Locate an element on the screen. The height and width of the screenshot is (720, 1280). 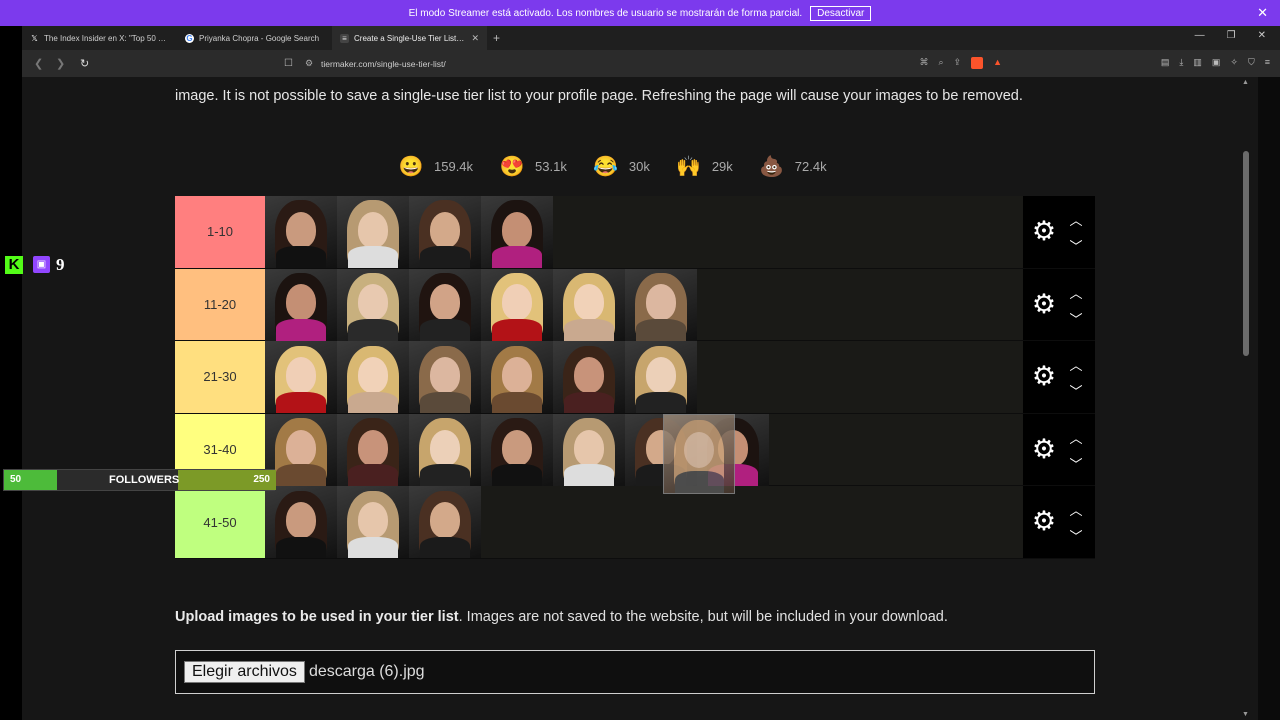
translate-icon: ⌘ is located at coordinates (923, 63).